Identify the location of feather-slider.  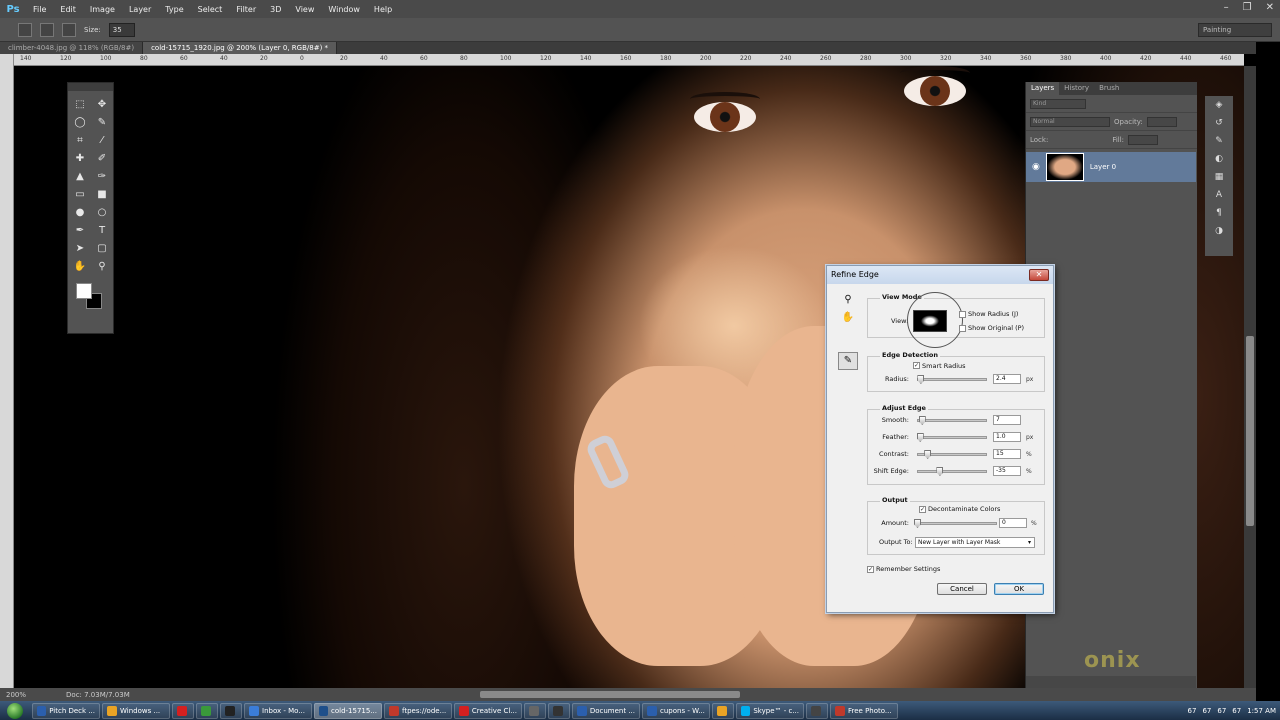
(951, 437).